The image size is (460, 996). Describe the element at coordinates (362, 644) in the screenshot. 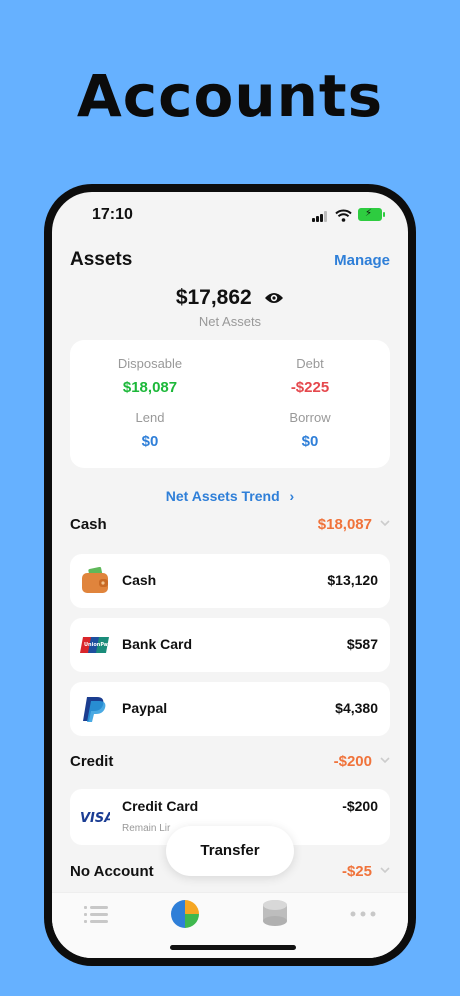

I see `account-amount: $587` at that location.